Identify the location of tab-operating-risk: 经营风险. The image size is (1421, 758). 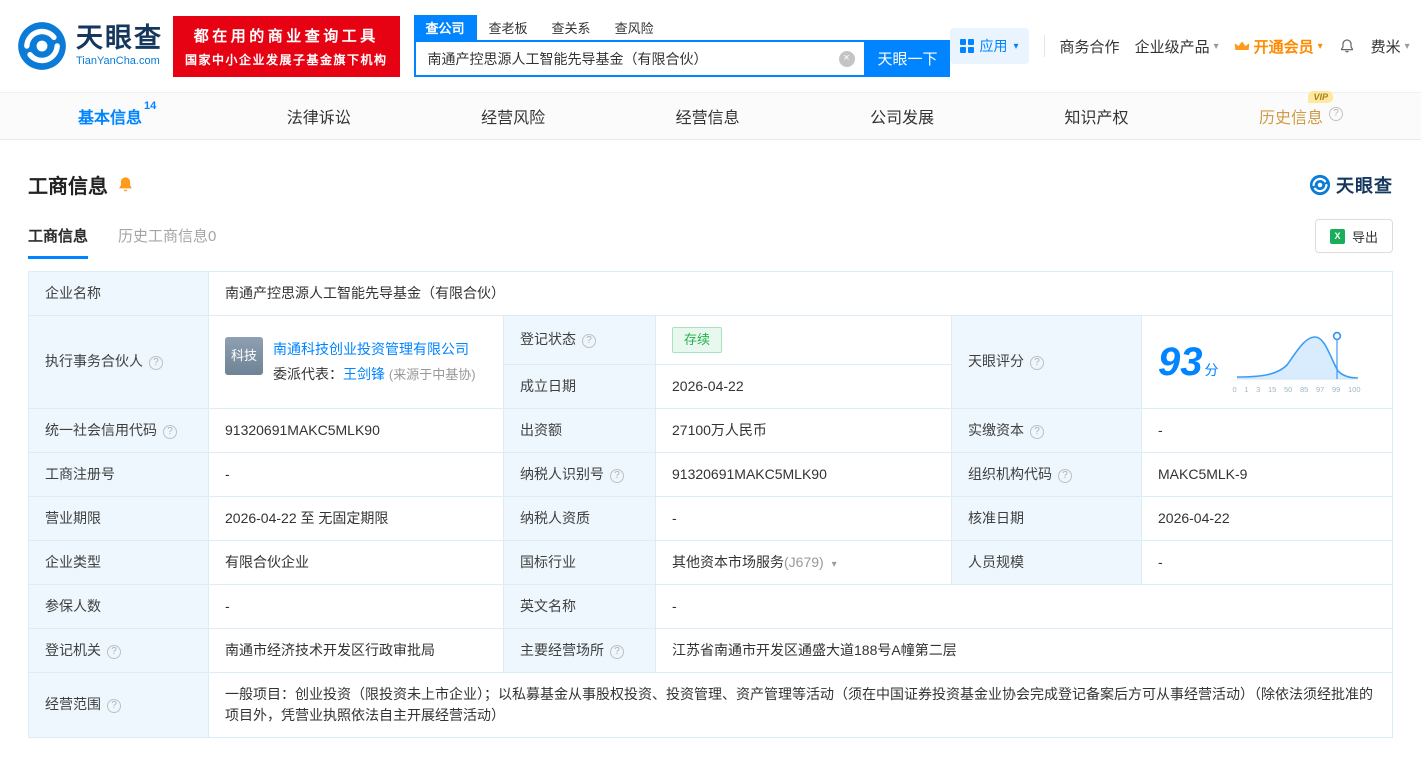
(513, 116).